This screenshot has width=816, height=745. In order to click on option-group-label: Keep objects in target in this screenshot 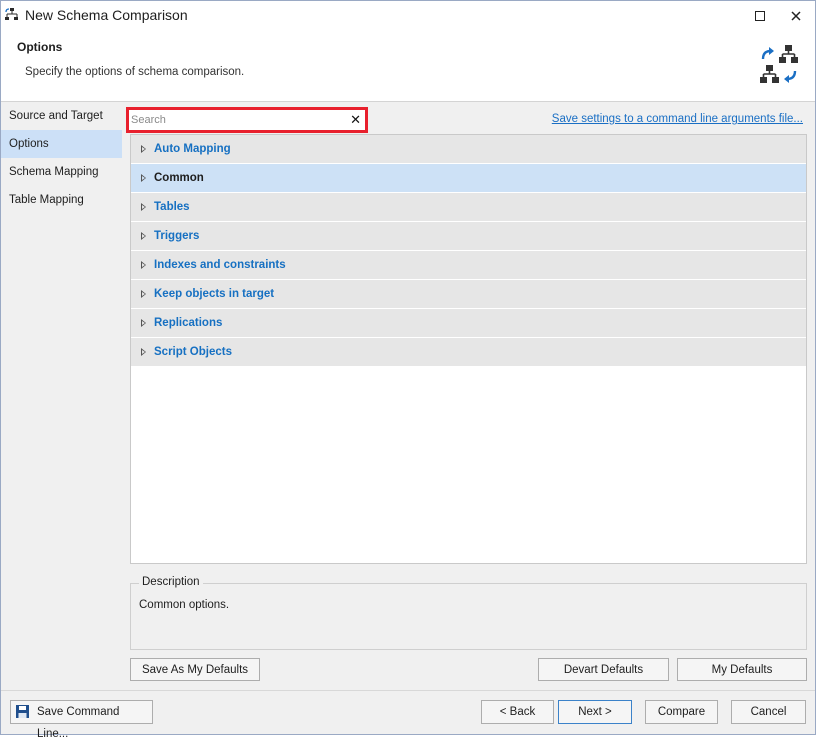, I will do `click(214, 294)`.